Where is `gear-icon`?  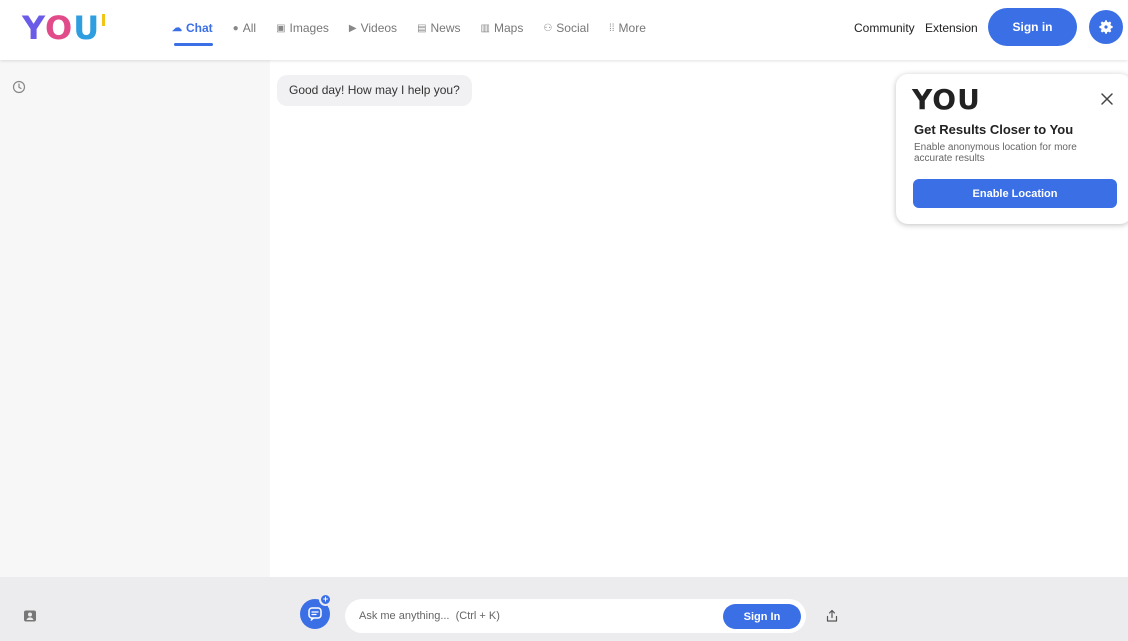
gear-icon is located at coordinates (1106, 27).